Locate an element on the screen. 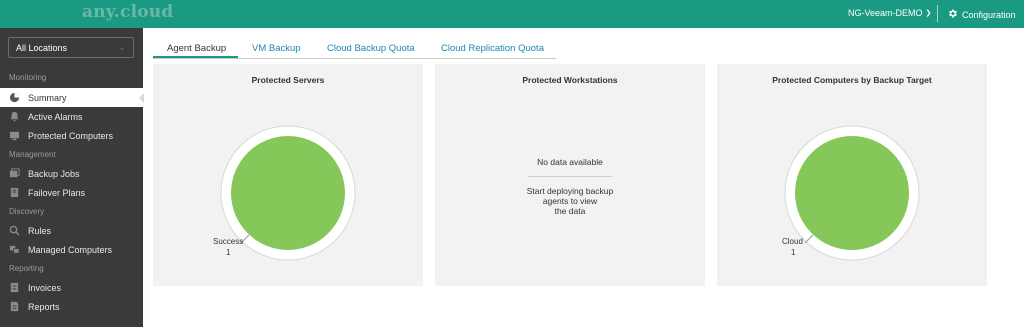 The width and height of the screenshot is (1024, 327). failover-icon is located at coordinates (14, 192).